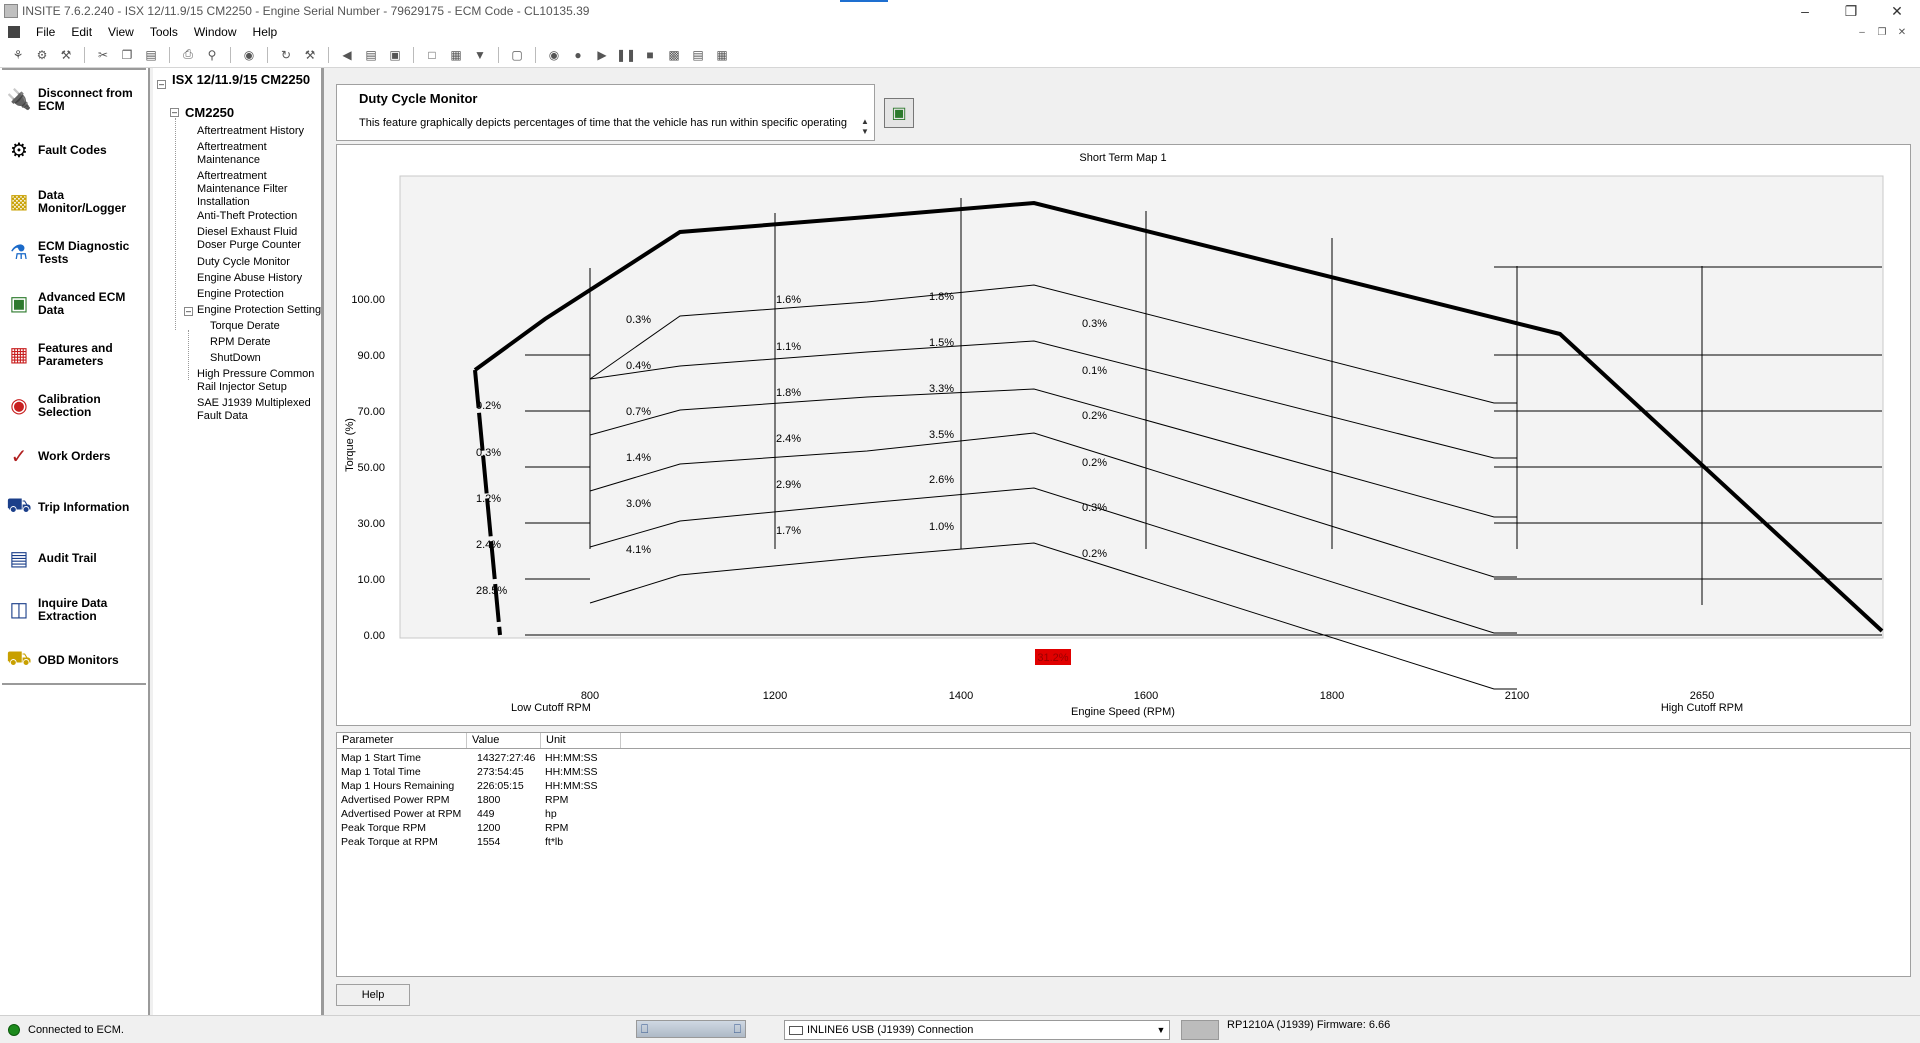 This screenshot has width=1920, height=1043. What do you see at coordinates (259, 310) in the screenshot?
I see `tree-leaf: Engine Protection Setting` at bounding box center [259, 310].